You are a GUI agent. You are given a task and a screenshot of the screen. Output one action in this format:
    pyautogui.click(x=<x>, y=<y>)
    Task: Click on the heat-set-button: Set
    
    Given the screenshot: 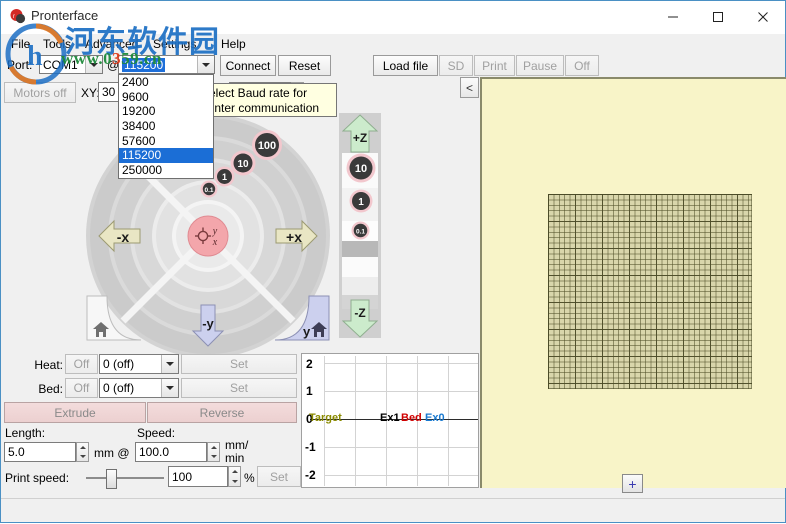 What is the action you would take?
    pyautogui.click(x=239, y=364)
    